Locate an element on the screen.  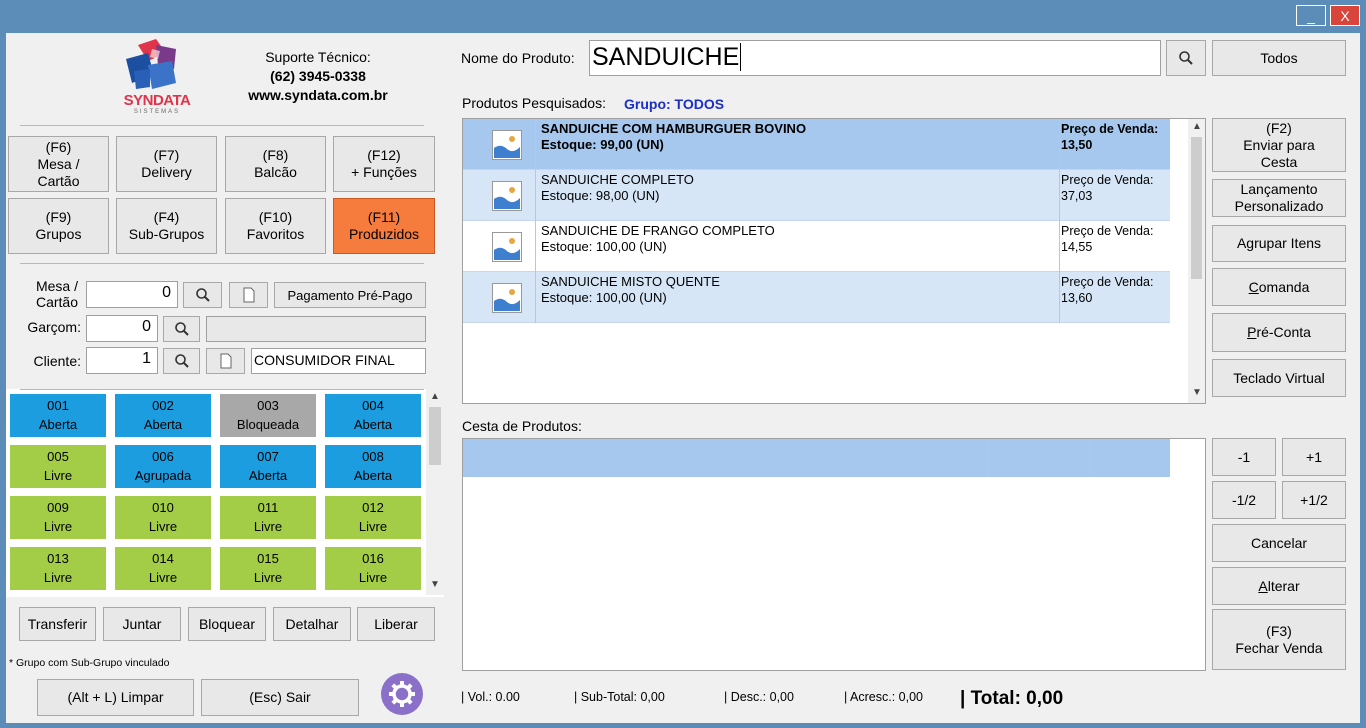
fkey-sub-grupos-button: (F4) Sub-Grupos is located at coordinates (166, 226).